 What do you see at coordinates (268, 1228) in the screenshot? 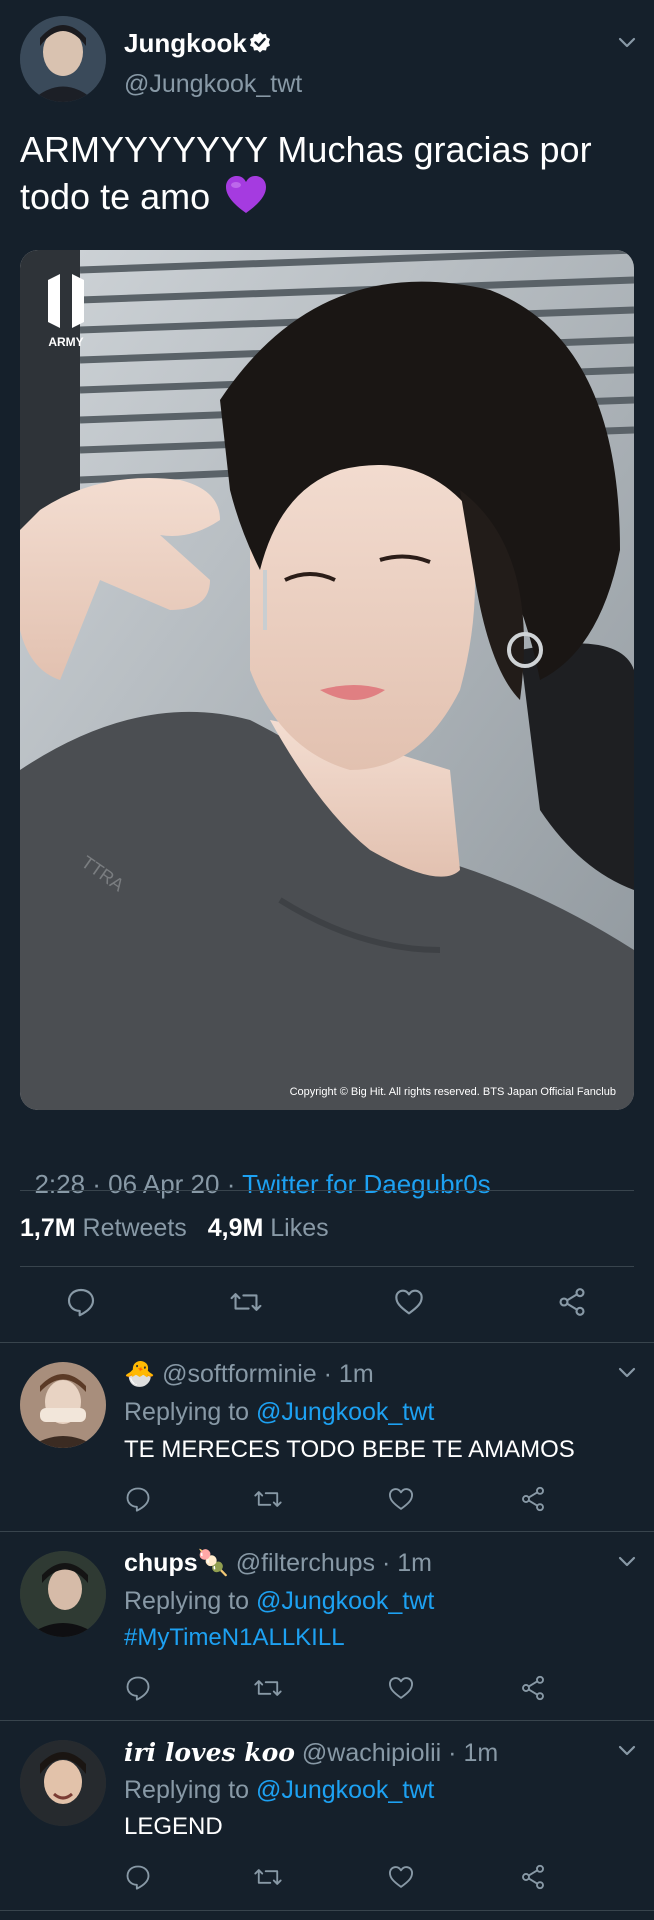
I see `likes-stat: 4,9M Likes` at bounding box center [268, 1228].